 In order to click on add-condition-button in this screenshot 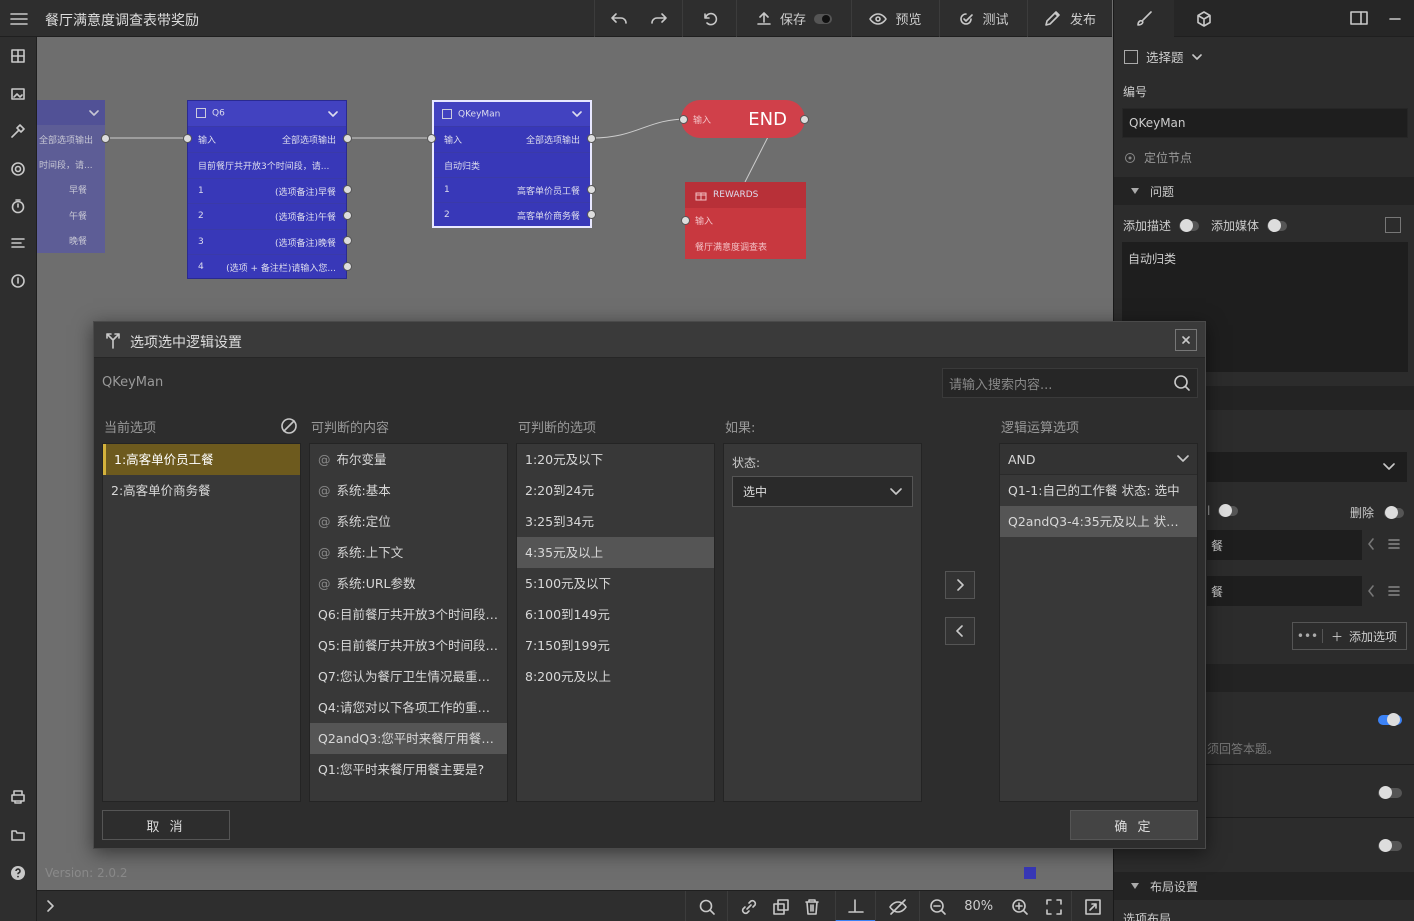, I will do `click(960, 585)`.